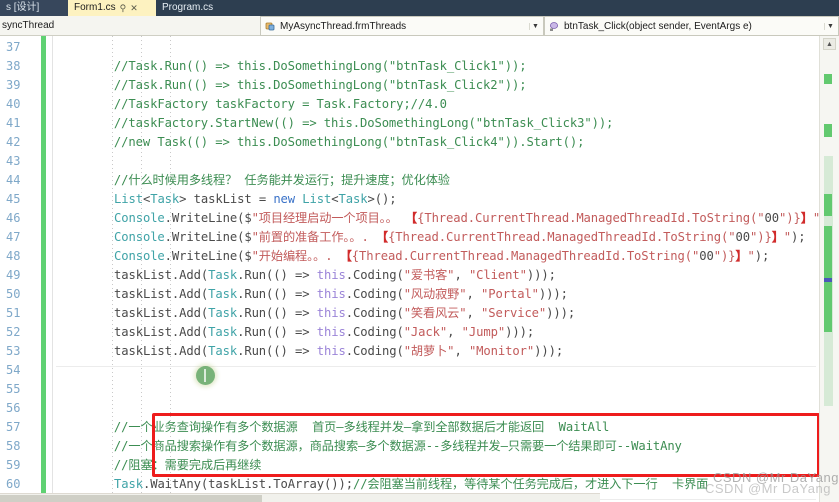 This screenshot has height=502, width=839. I want to click on caret-indicator, so click(205, 375).